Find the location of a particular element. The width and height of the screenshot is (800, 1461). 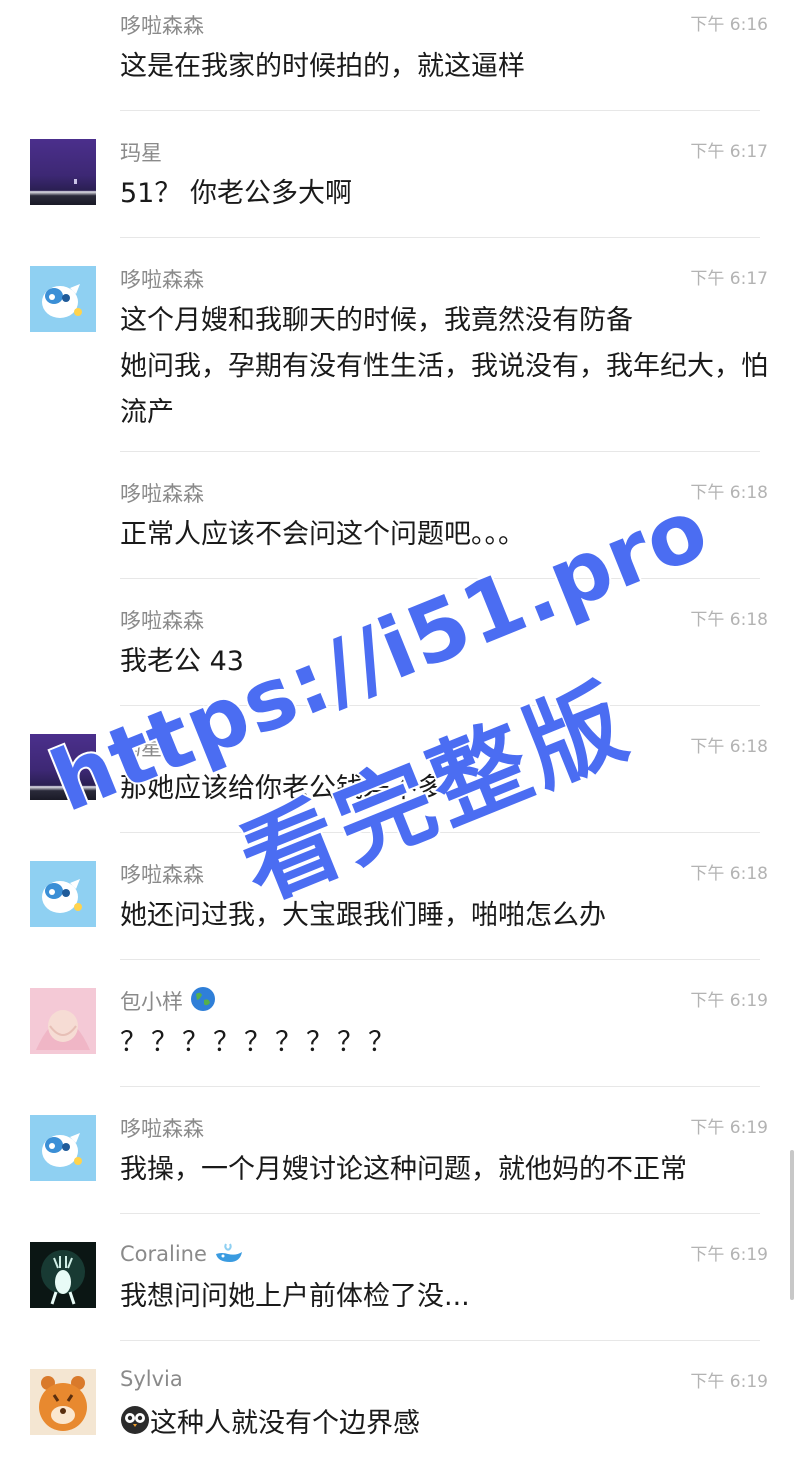

deer-icon is located at coordinates (63, 1277).